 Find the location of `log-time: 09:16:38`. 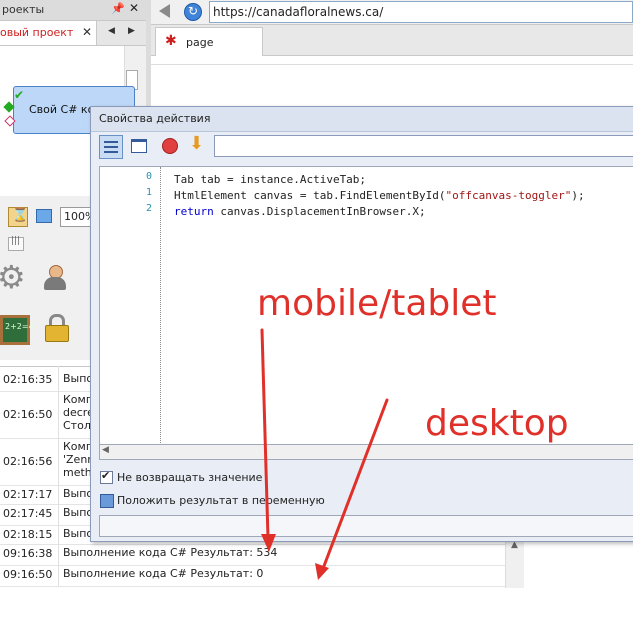

log-time: 09:16:38 is located at coordinates (28, 553).